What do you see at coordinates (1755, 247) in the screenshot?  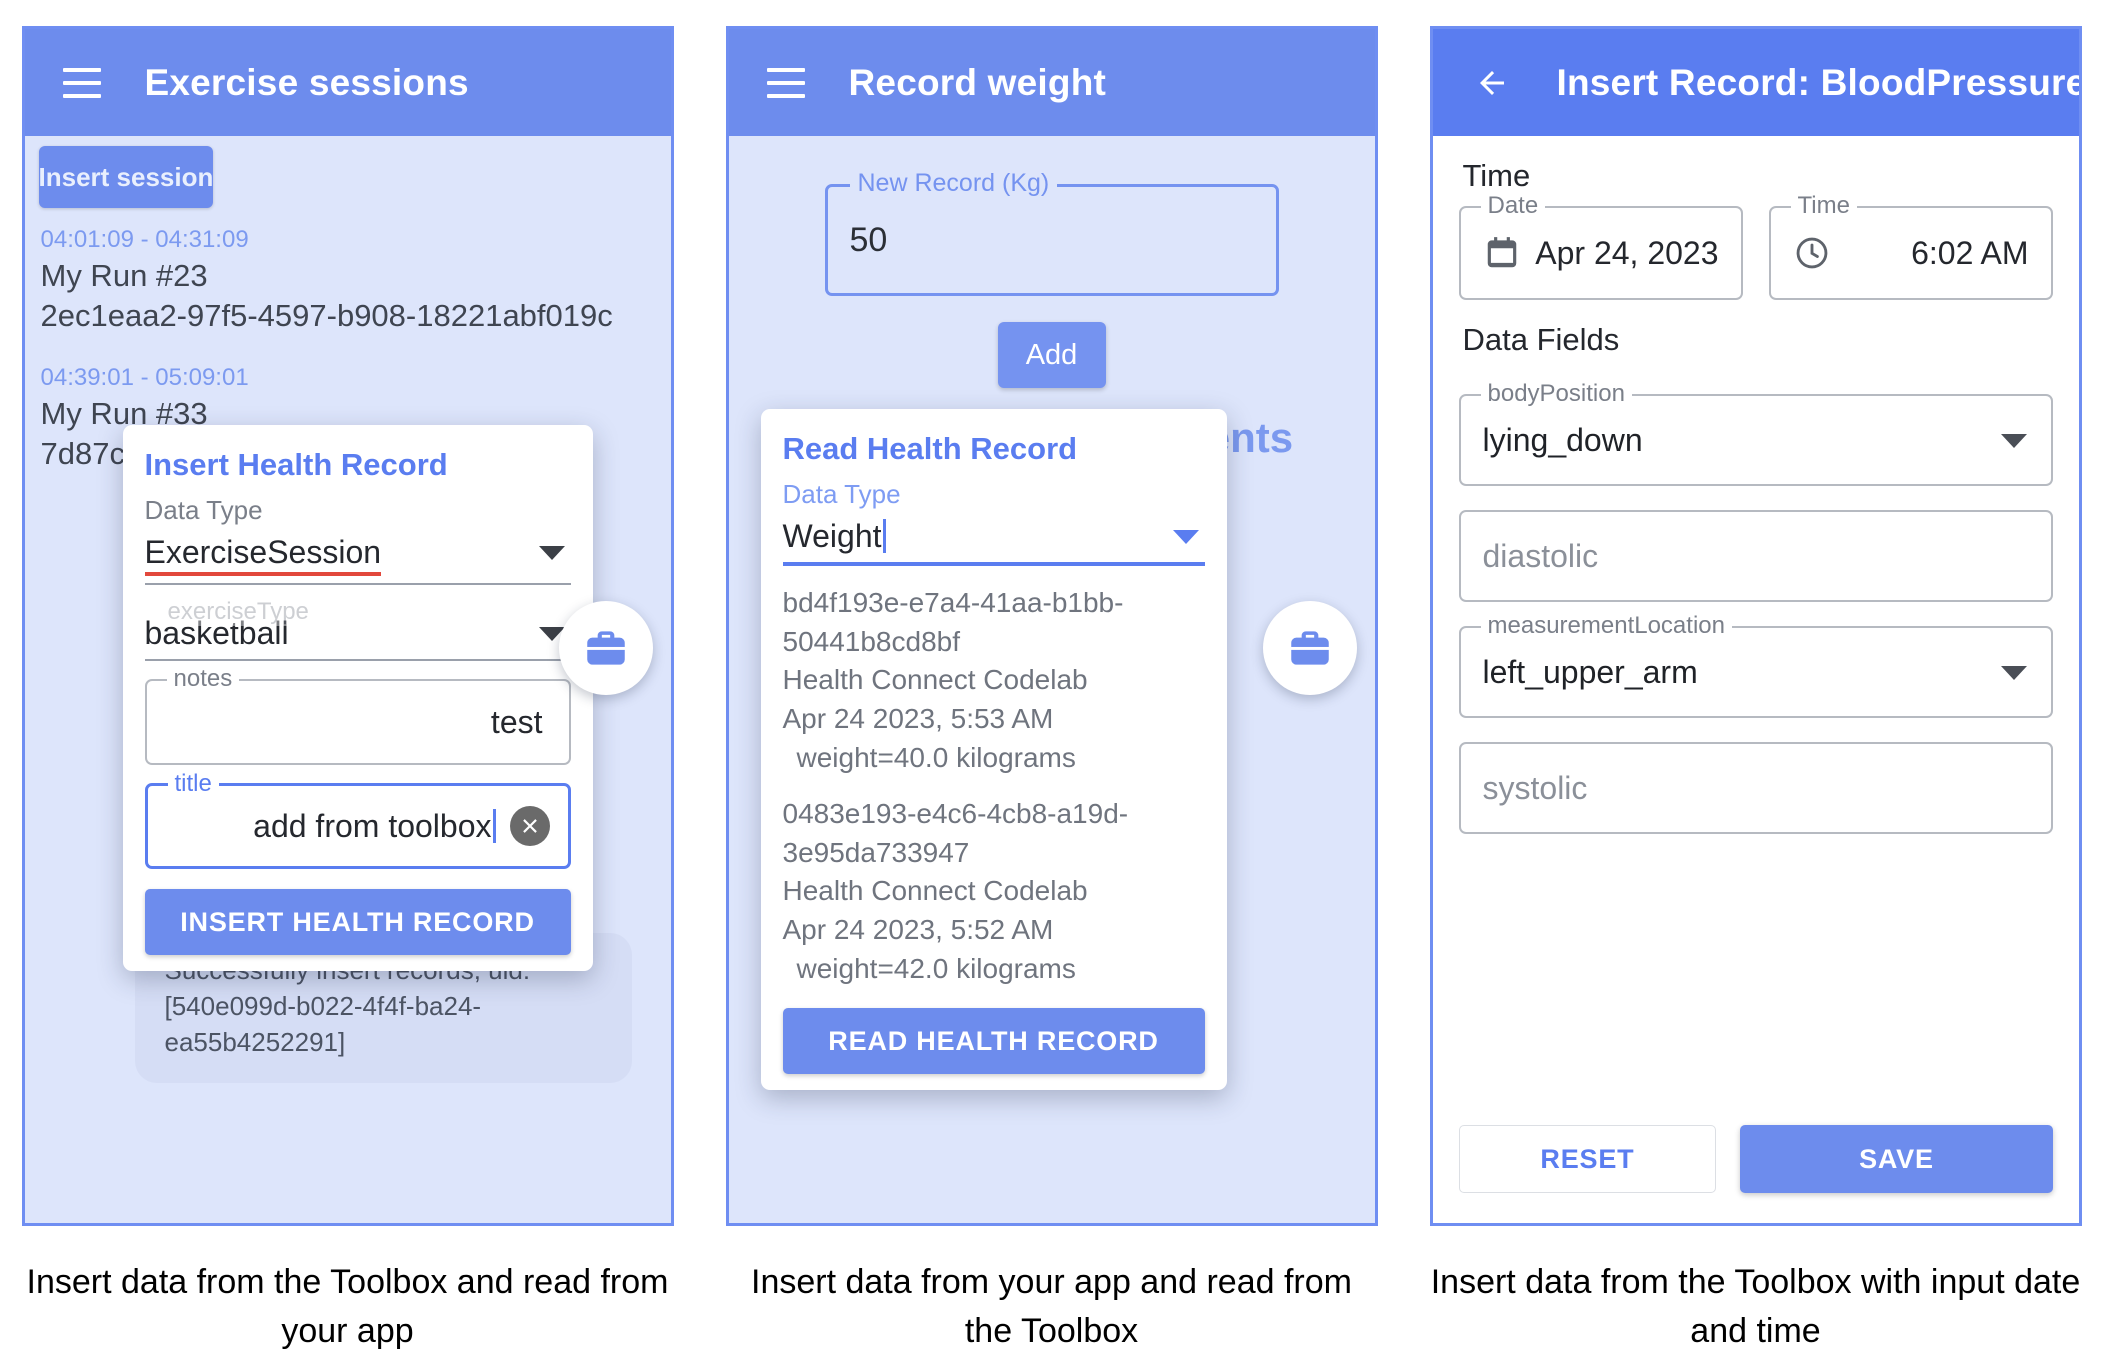 I see `time-row: Date Apr 24, 2023 Time 6:02 AM` at bounding box center [1755, 247].